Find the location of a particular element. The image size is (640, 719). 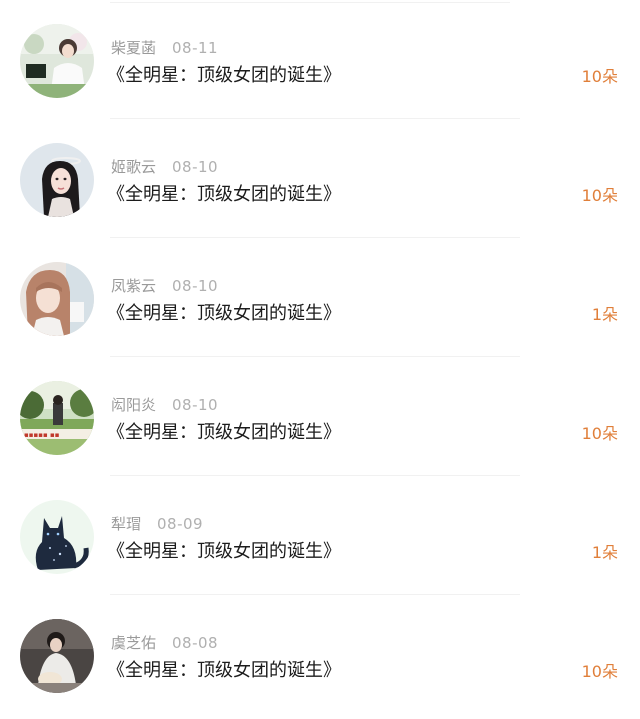

user-name: 虞芝佑 is located at coordinates (133, 643).